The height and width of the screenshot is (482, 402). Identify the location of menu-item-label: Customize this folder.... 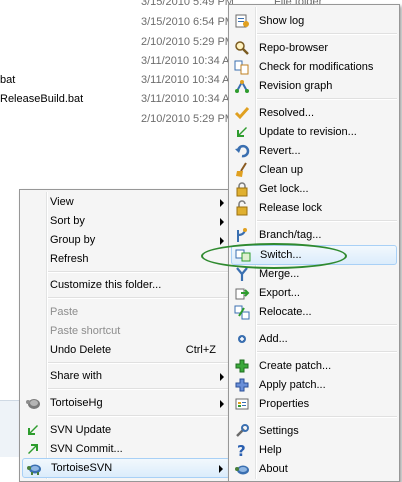
(106, 285).